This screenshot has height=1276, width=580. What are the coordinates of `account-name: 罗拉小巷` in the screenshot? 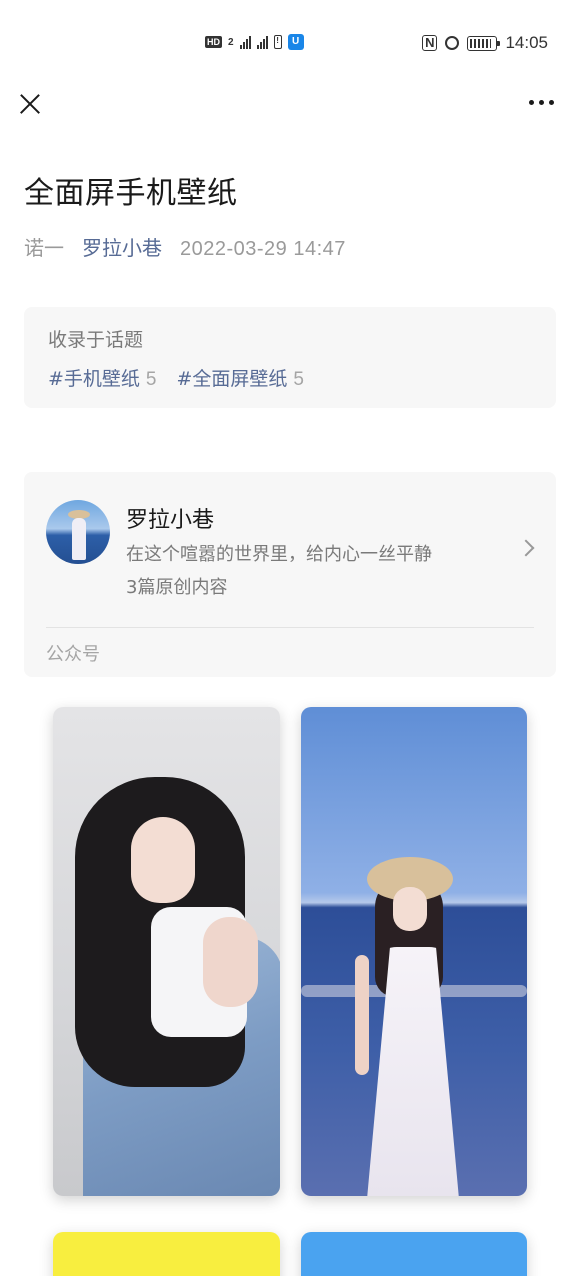 It's located at (170, 520).